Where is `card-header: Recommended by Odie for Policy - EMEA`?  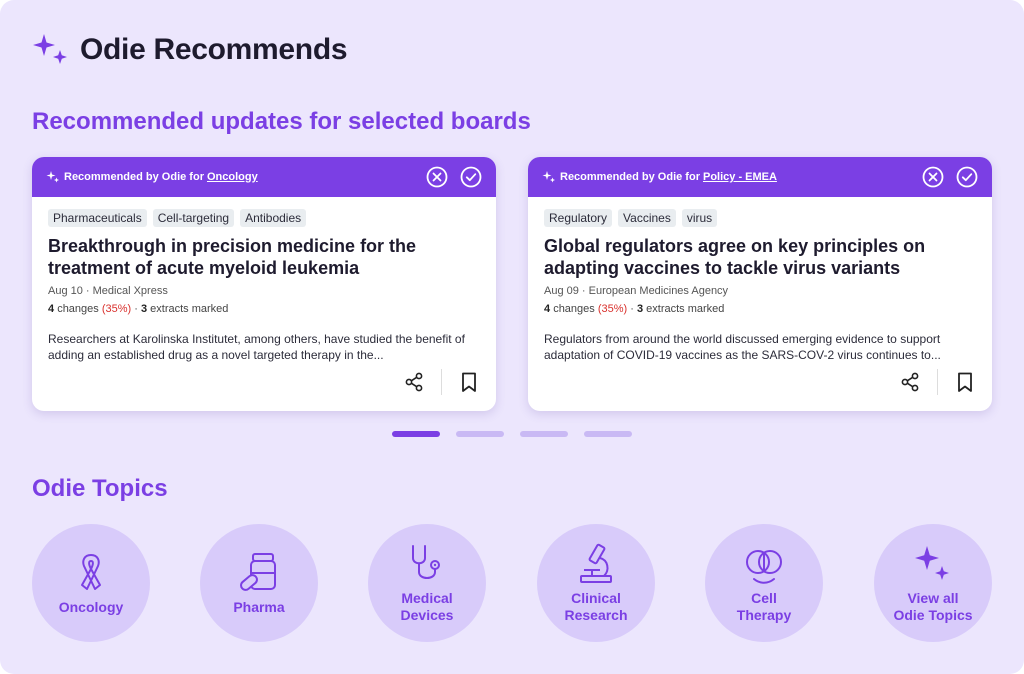 card-header: Recommended by Odie for Policy - EMEA is located at coordinates (760, 177).